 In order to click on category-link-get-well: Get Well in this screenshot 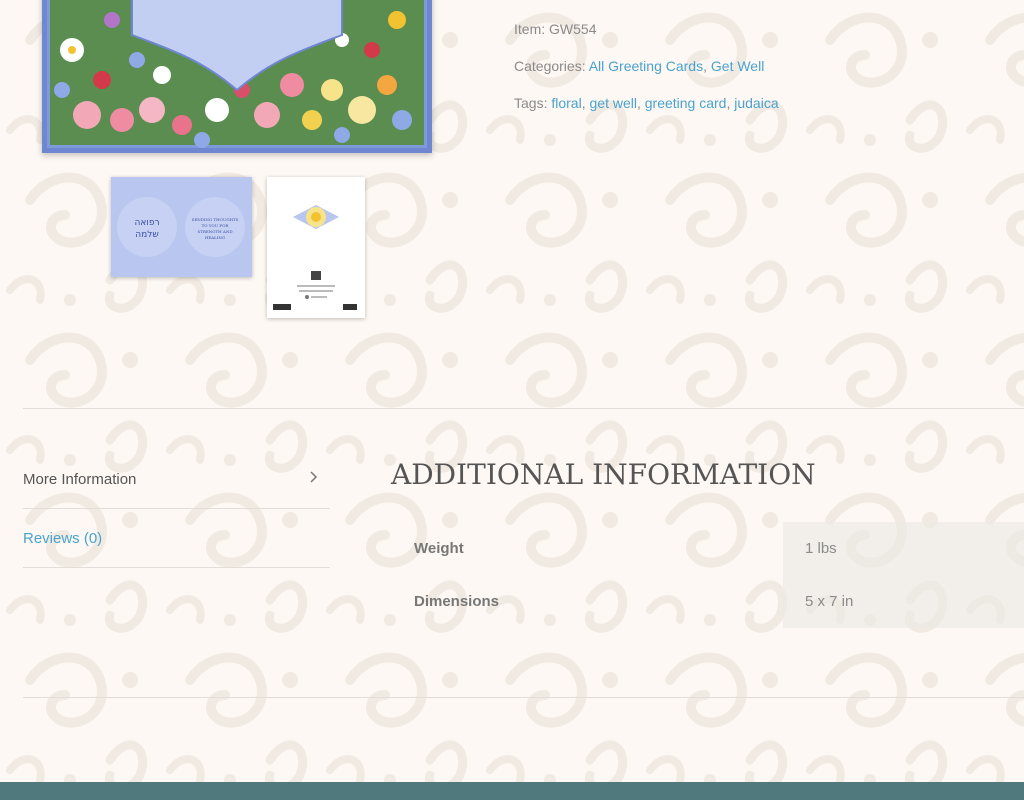, I will do `click(737, 66)`.